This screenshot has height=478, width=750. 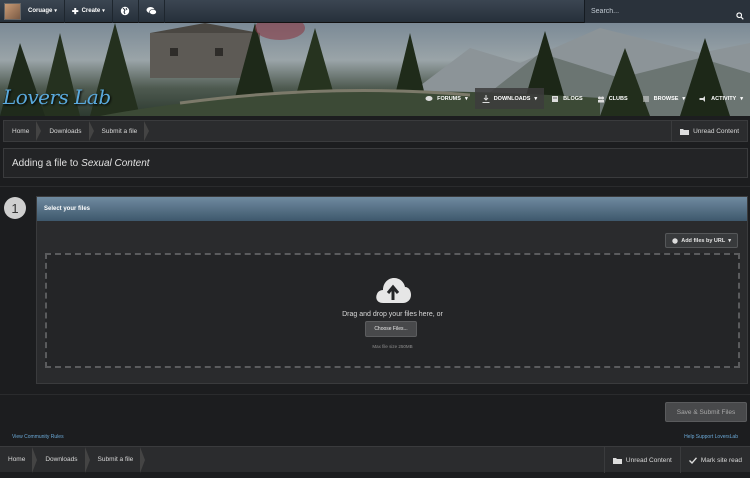 I want to click on user-name: Coruage, so click(x=40, y=11).